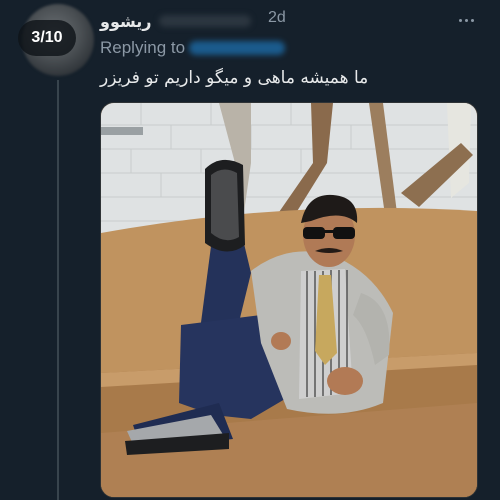  Describe the element at coordinates (125, 21) in the screenshot. I see `author-display-name: ریشوو` at that location.